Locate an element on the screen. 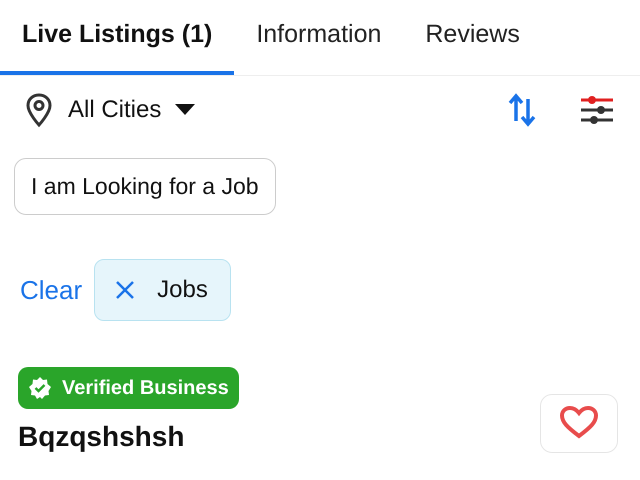 This screenshot has height=480, width=640. verified-badge: Verified Business is located at coordinates (128, 388).